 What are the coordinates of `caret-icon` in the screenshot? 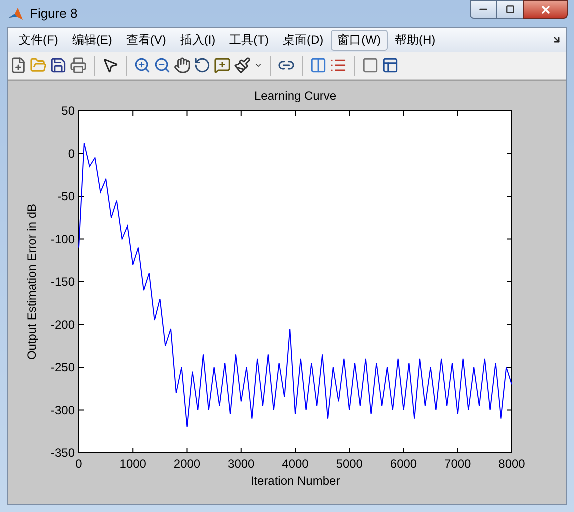 It's located at (258, 65).